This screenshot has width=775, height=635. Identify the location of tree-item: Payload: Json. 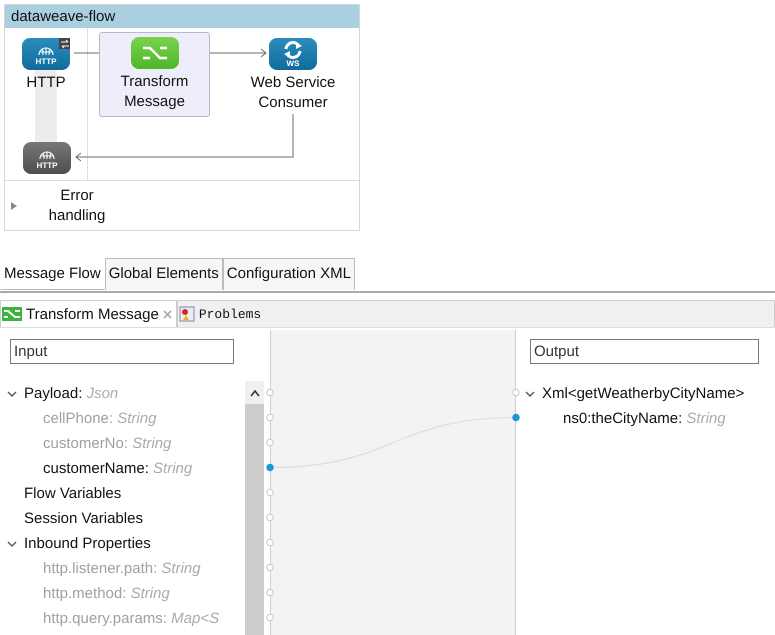
(71, 393).